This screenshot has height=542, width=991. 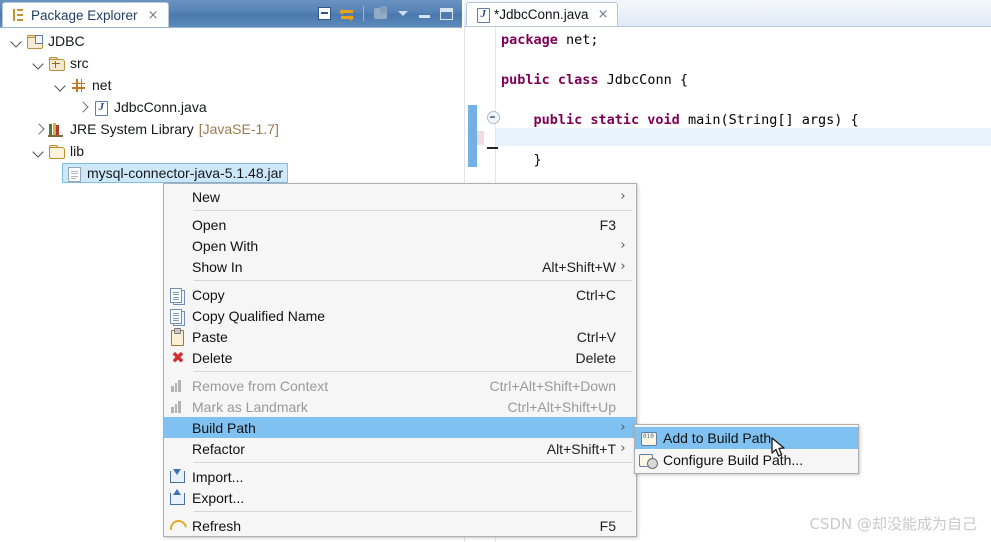 I want to click on code-line: public class JdbcConn {, so click(x=746, y=80).